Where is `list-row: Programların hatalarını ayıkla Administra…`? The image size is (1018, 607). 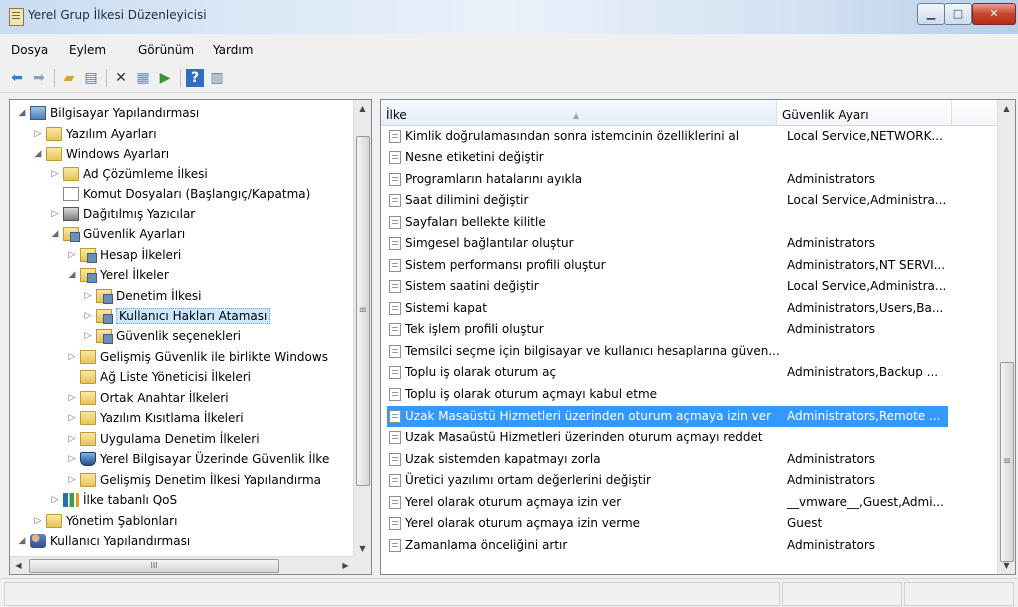 list-row: Programların hatalarını ayıkla Administra… is located at coordinates (689, 179).